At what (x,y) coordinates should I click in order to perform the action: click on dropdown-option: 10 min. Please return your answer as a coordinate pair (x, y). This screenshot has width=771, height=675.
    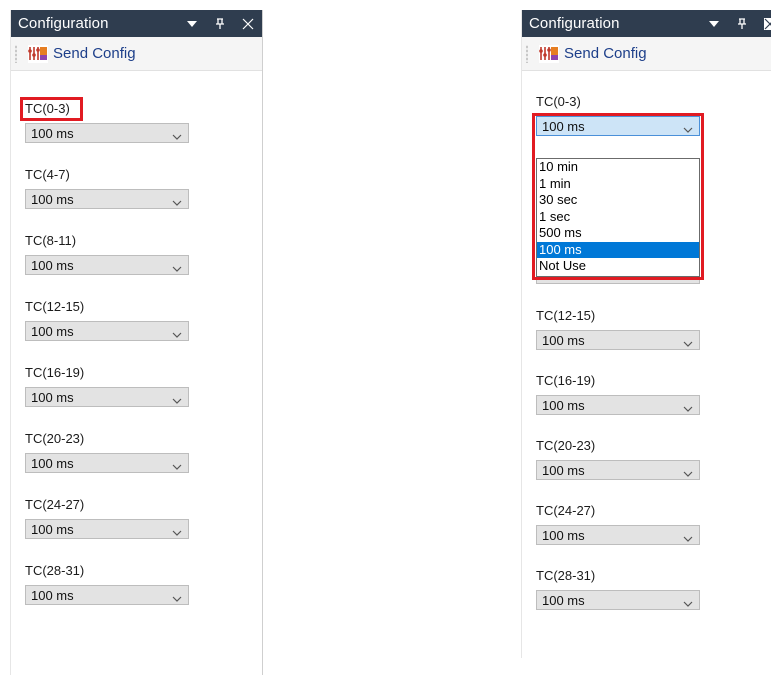
    Looking at the image, I should click on (618, 167).